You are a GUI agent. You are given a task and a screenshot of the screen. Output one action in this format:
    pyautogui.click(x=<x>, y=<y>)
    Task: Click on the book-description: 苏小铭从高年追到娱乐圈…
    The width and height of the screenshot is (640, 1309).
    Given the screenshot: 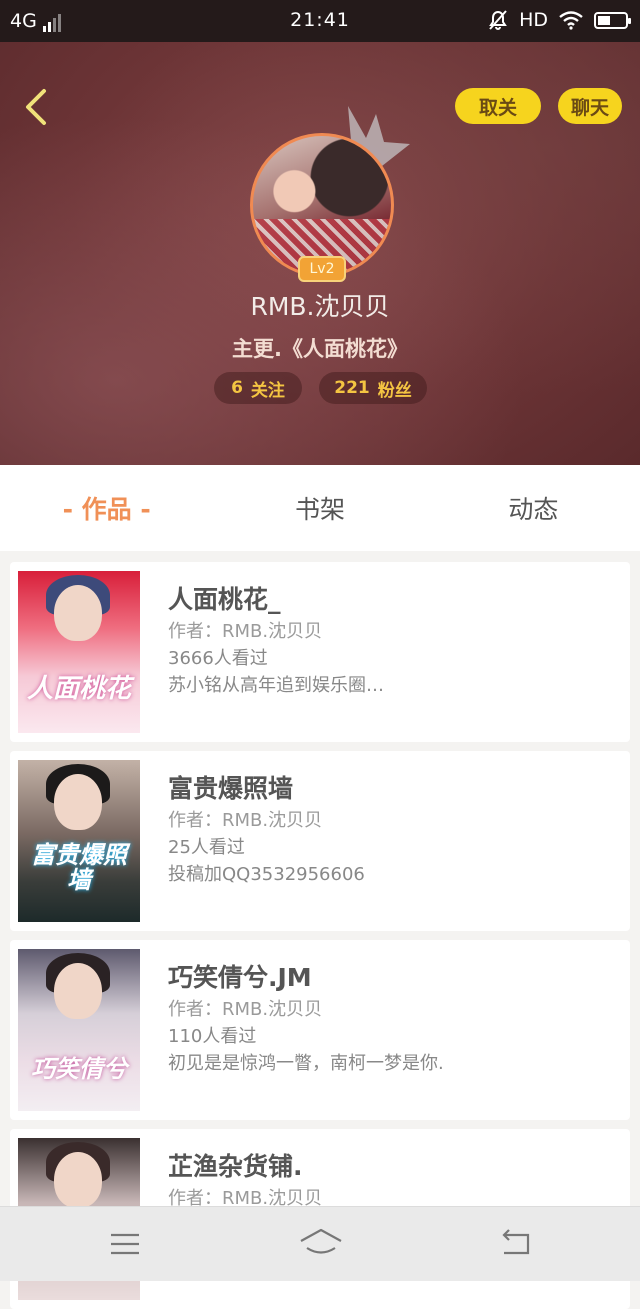 What is the action you would take?
    pyautogui.click(x=276, y=685)
    